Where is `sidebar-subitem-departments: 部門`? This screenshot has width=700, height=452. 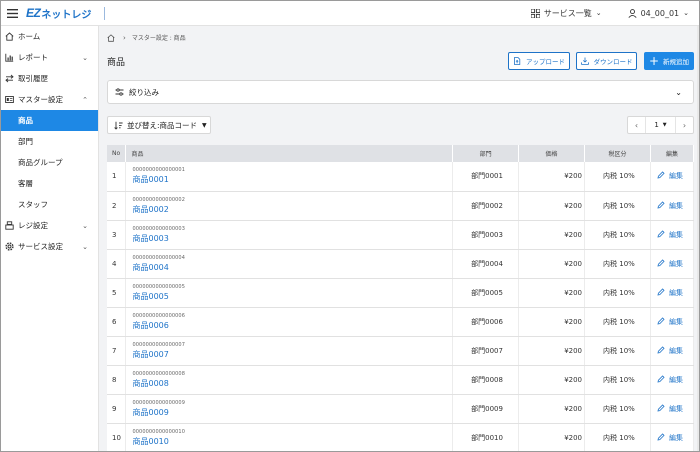 sidebar-subitem-departments: 部門 is located at coordinates (49, 141).